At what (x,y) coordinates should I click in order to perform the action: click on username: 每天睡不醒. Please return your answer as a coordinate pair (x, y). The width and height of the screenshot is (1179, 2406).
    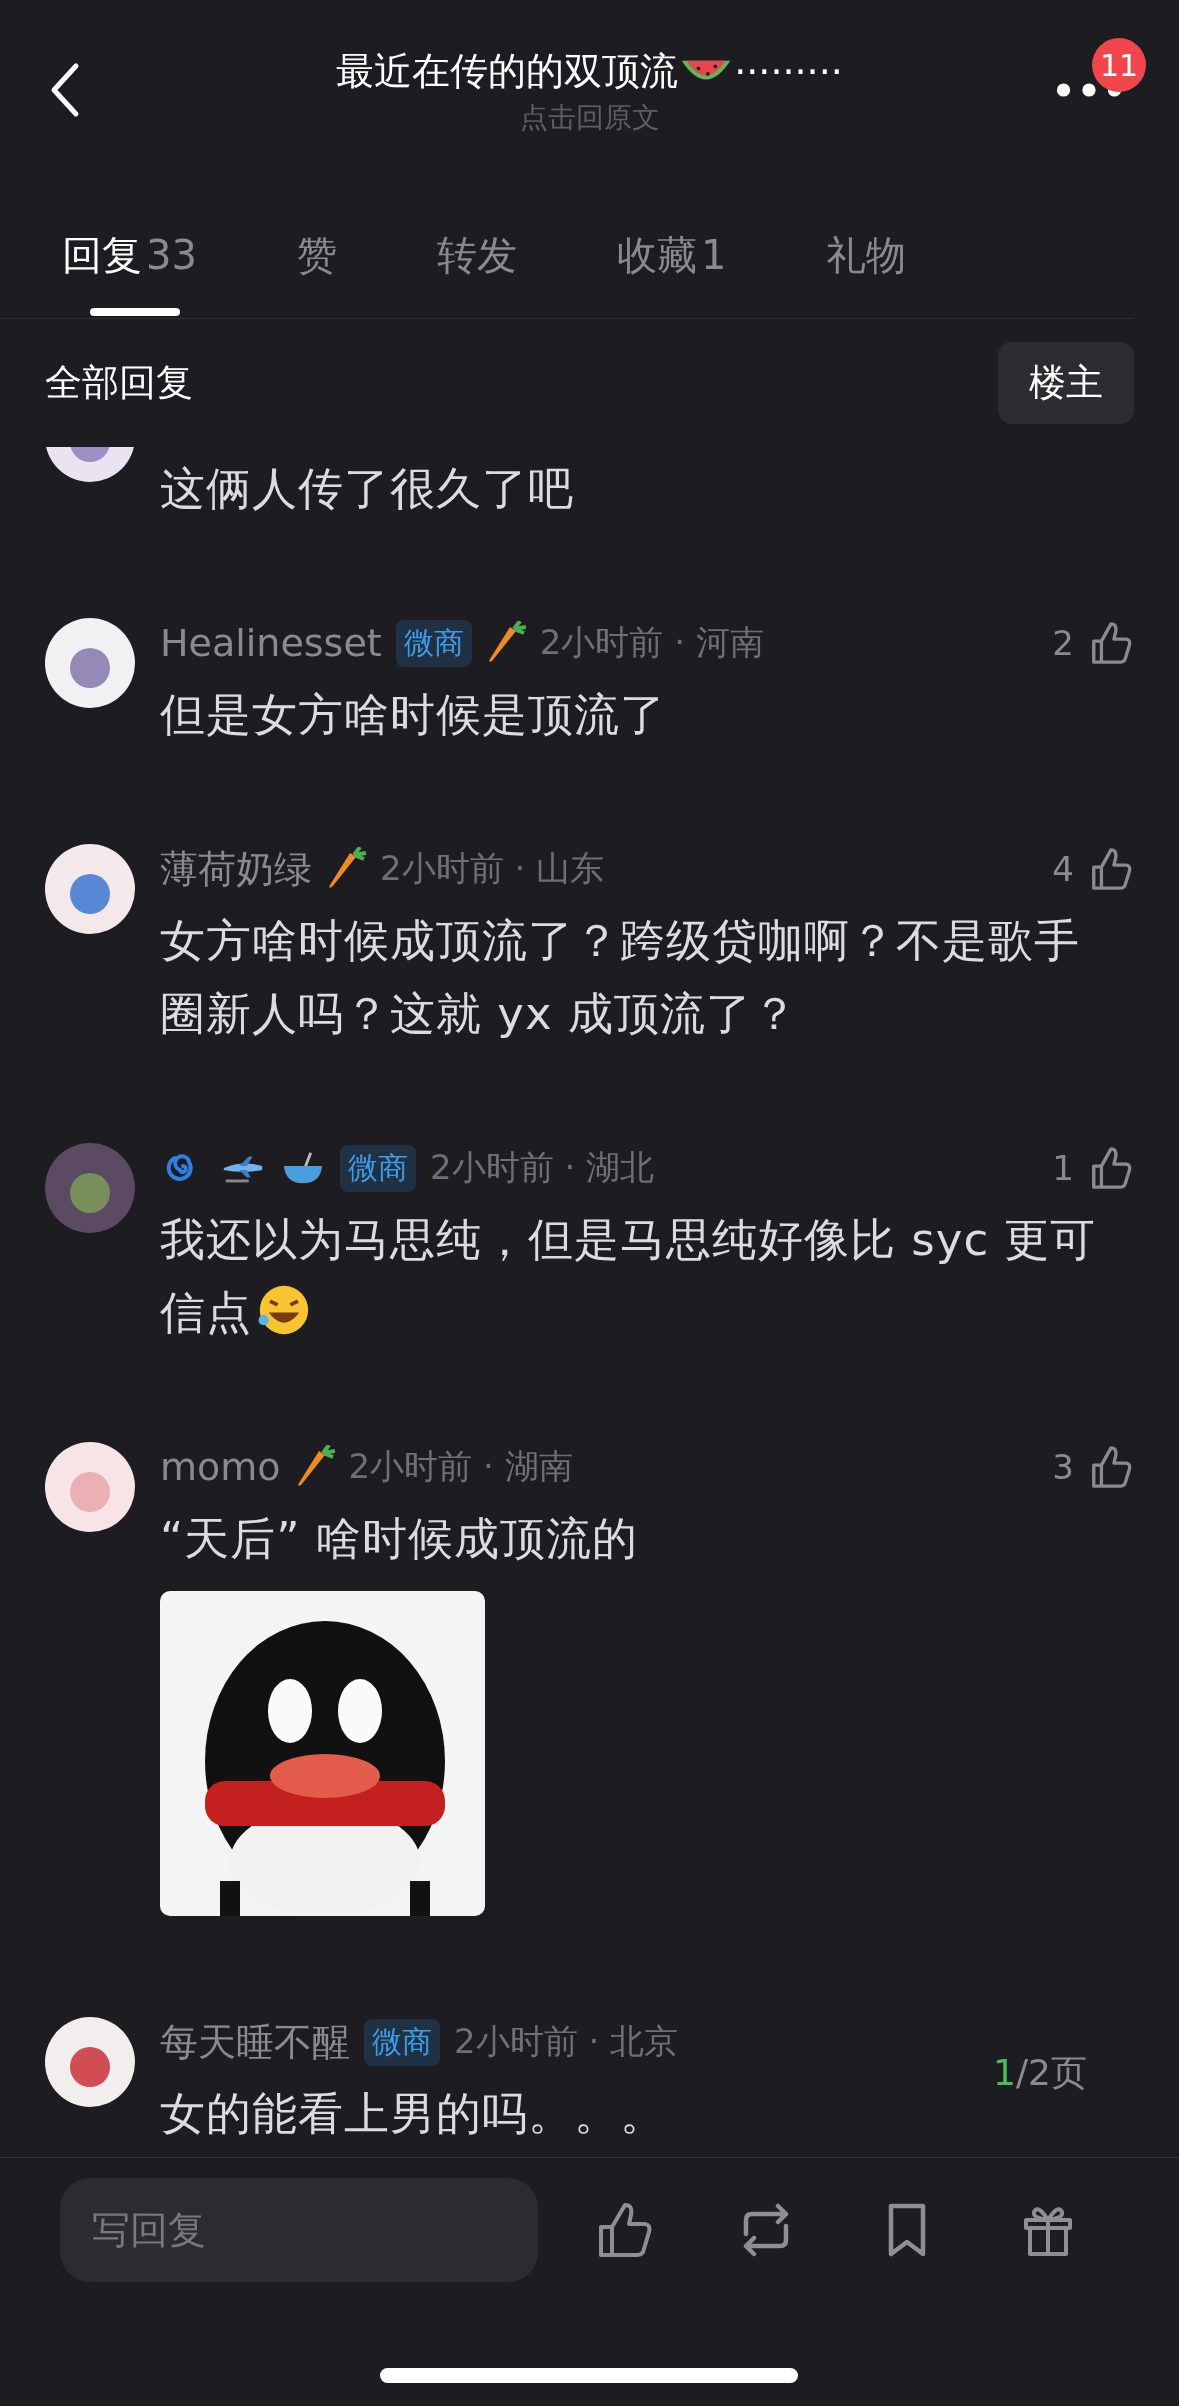
    Looking at the image, I should click on (255, 2042).